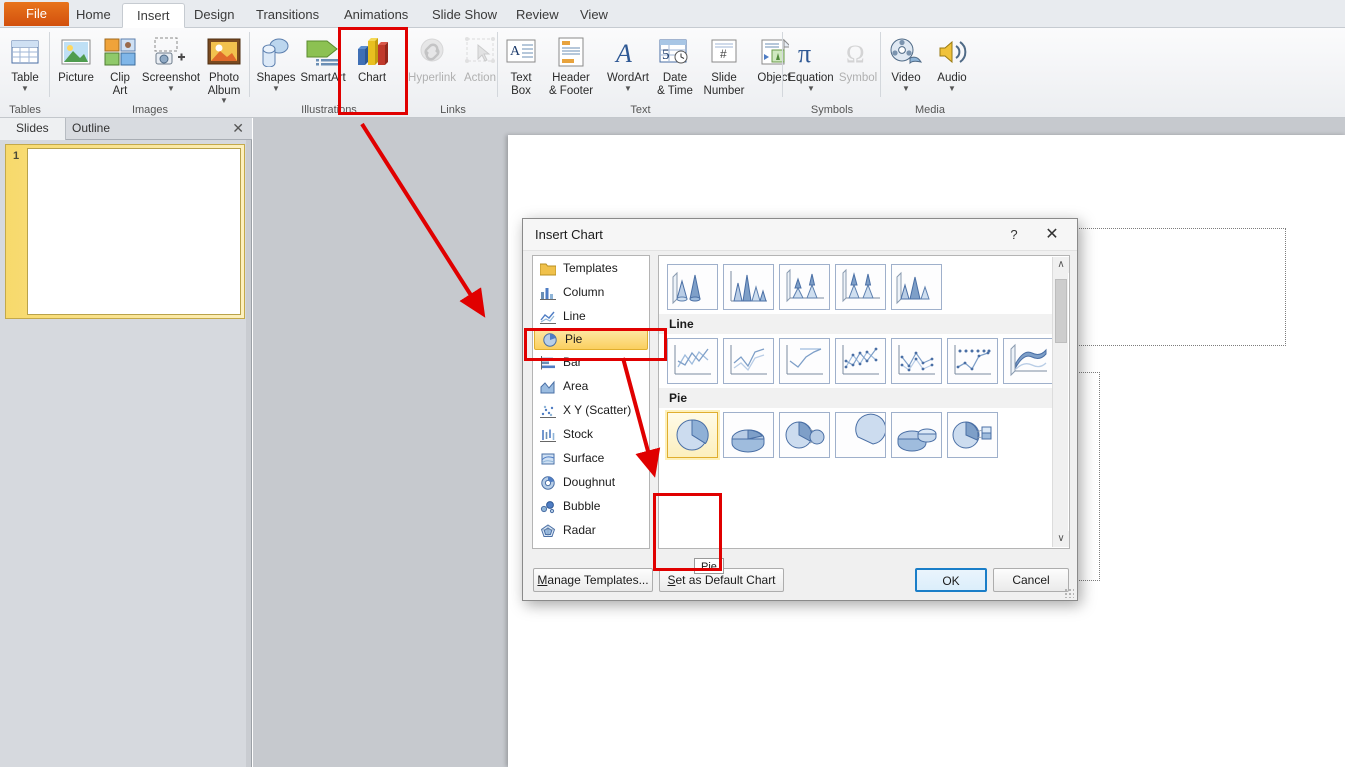 This screenshot has width=1345, height=767. I want to click on tab-slide-show: Slide Show, so click(464, 15).